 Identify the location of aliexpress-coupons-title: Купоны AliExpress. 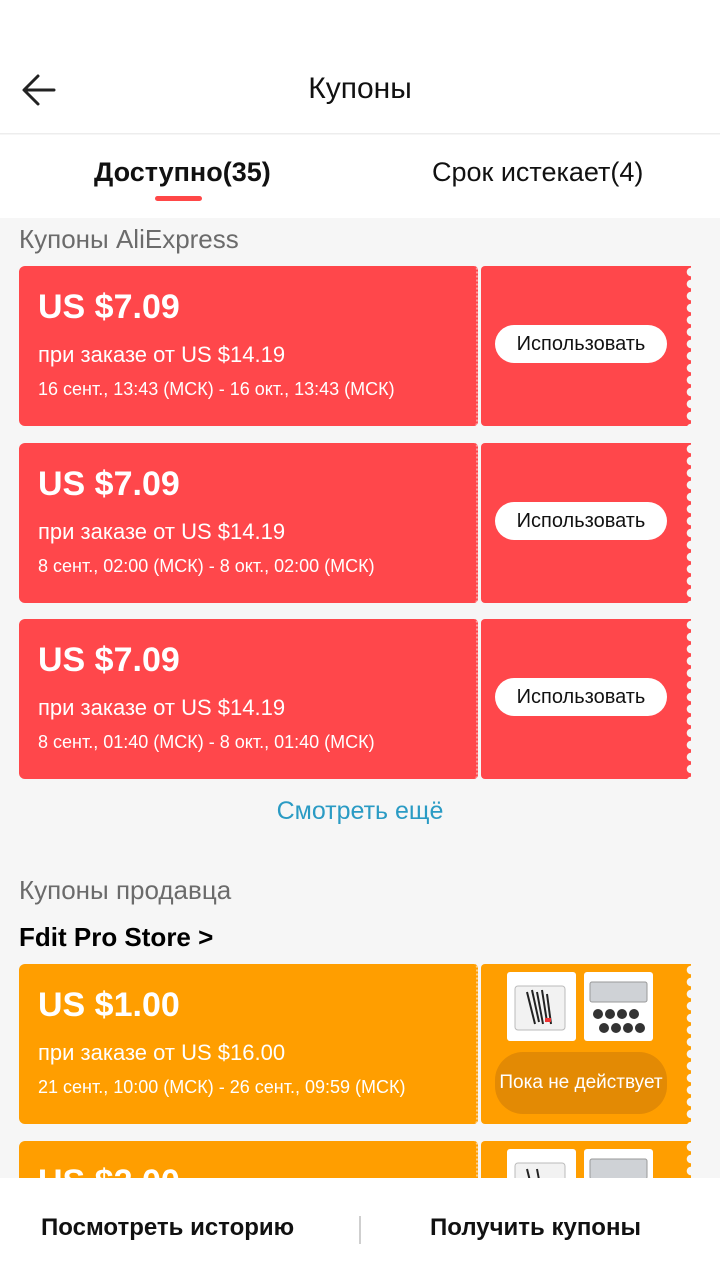
(129, 239).